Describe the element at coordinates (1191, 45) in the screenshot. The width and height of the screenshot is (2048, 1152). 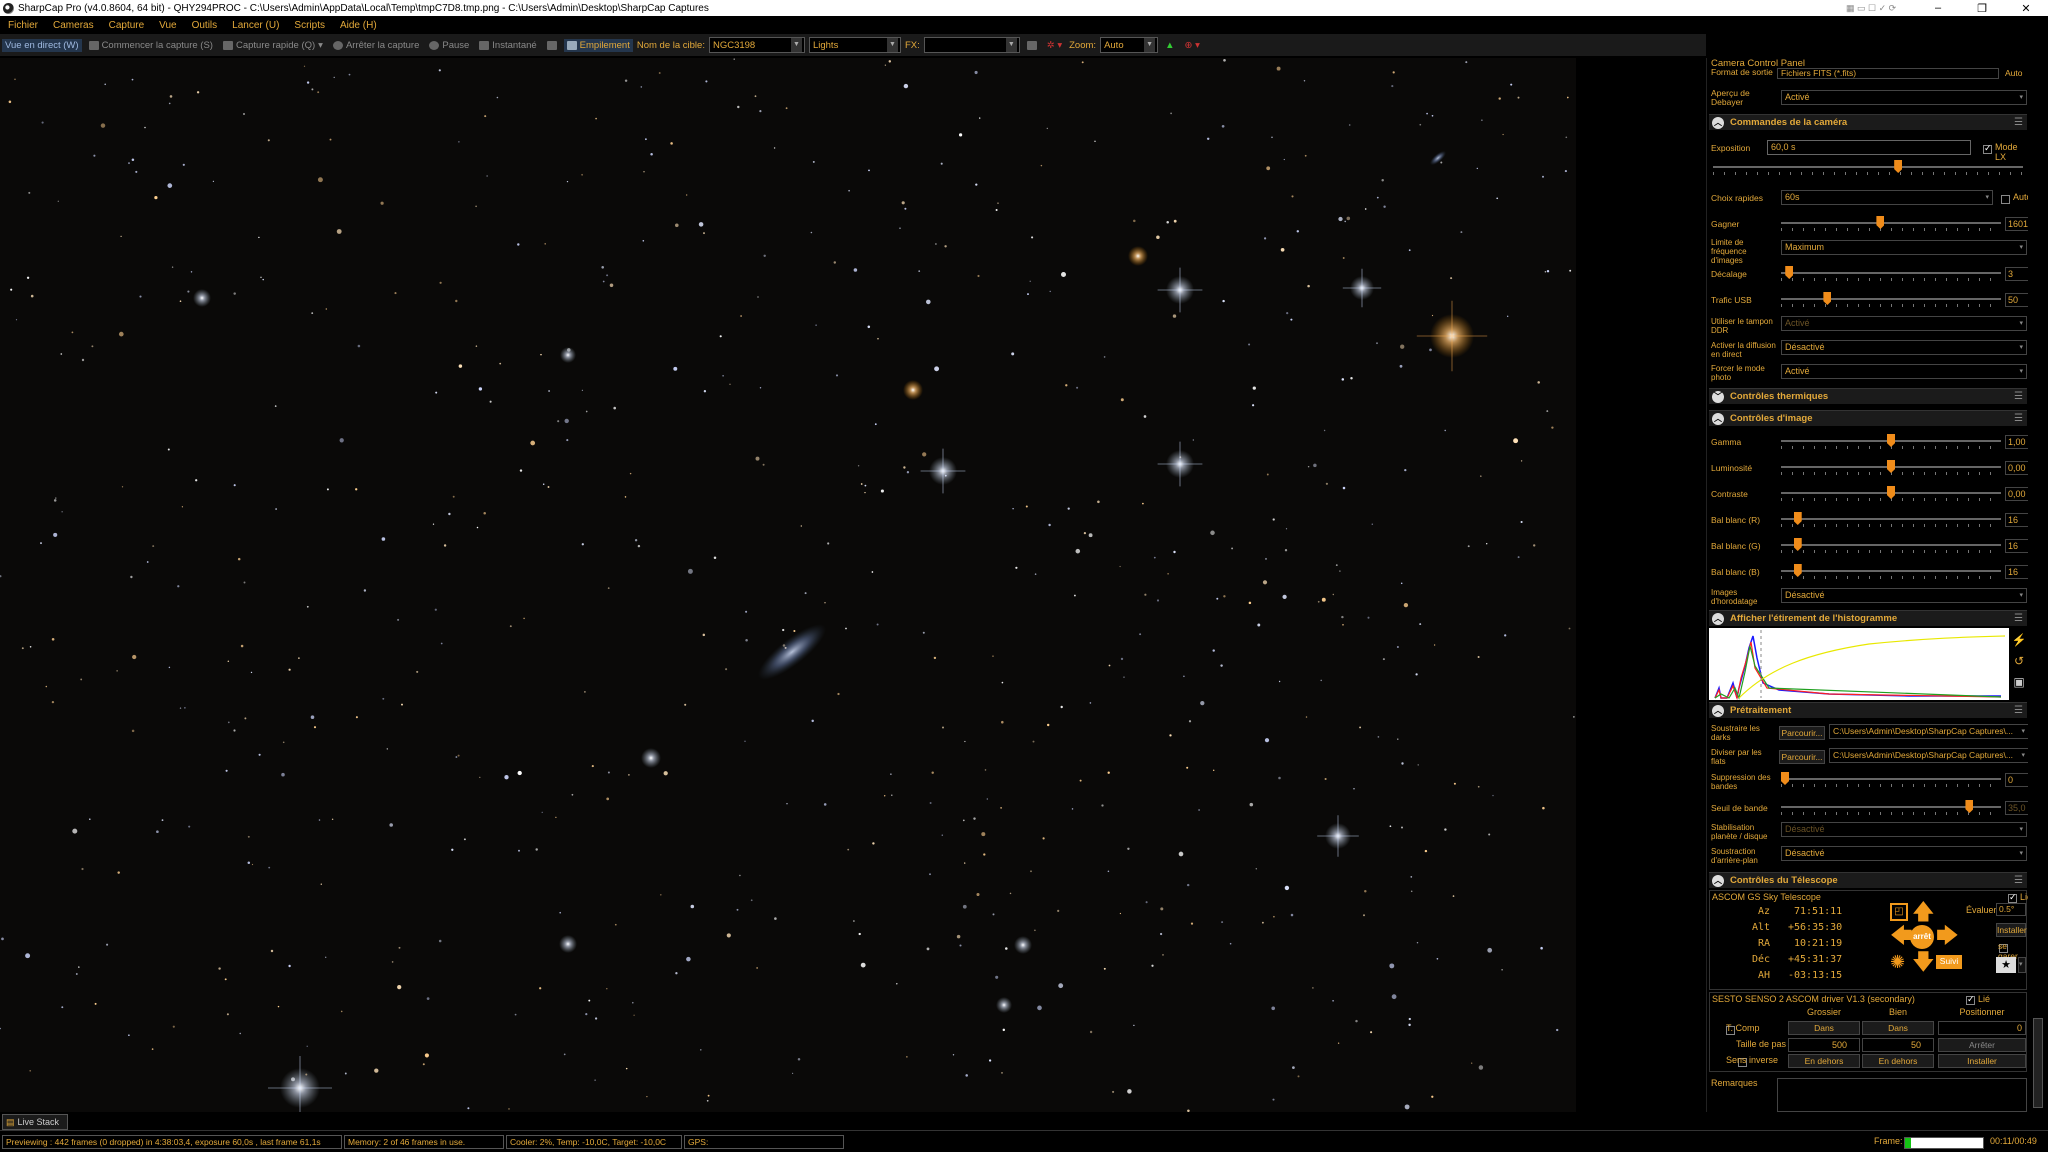
I see `zoom-tool-button: ⊕ ▾` at that location.